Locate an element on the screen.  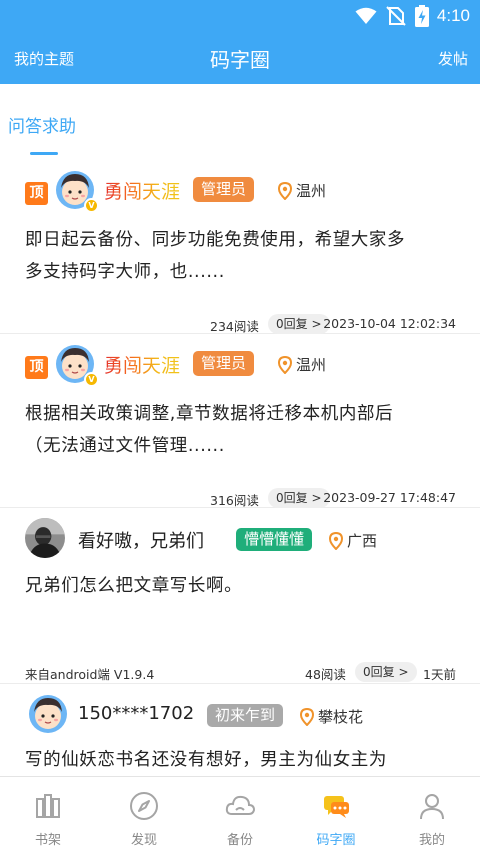
location: 广西 is located at coordinates (353, 540).